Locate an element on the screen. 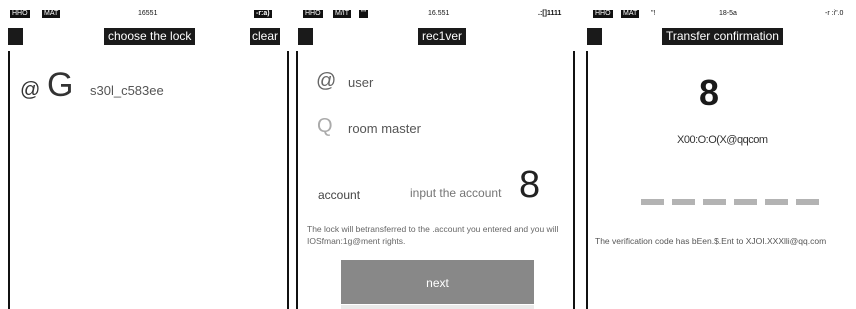 Image resolution: width=856 pixels, height=309 pixels. option-label: room master is located at coordinates (384, 128).